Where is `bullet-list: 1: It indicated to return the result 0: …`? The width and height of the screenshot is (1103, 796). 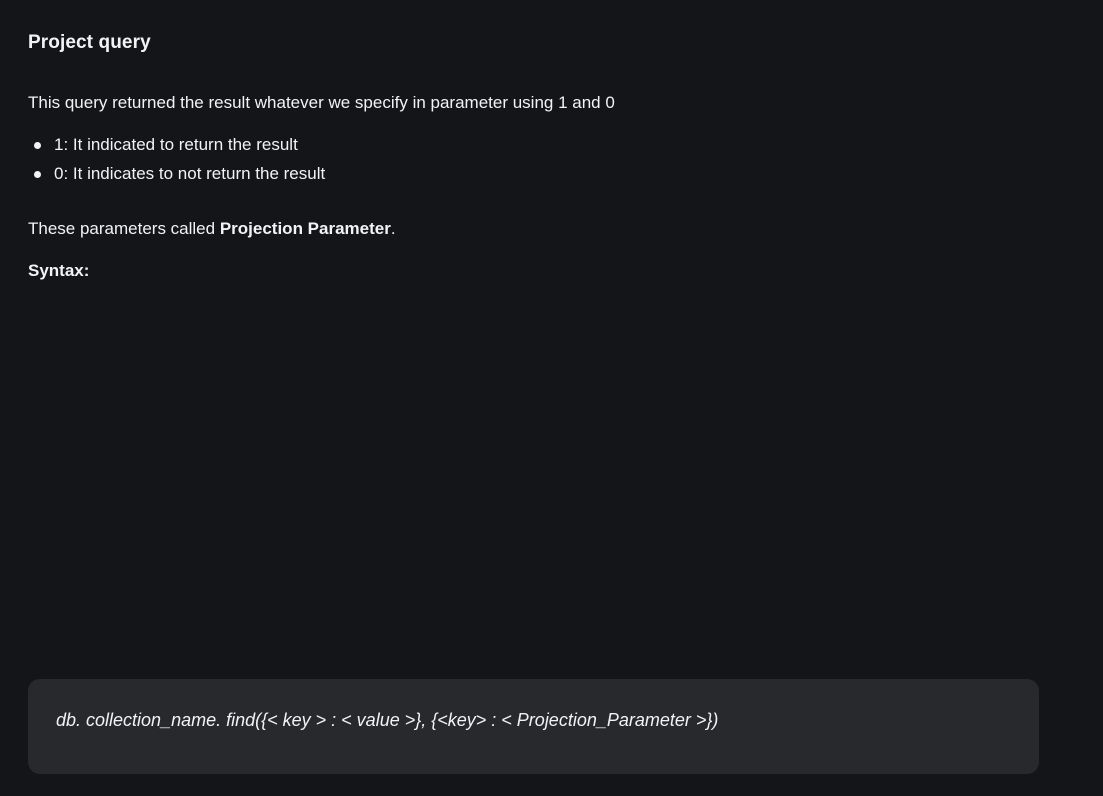
bullet-list: 1: It indicated to return the result 0: … is located at coordinates (176, 163).